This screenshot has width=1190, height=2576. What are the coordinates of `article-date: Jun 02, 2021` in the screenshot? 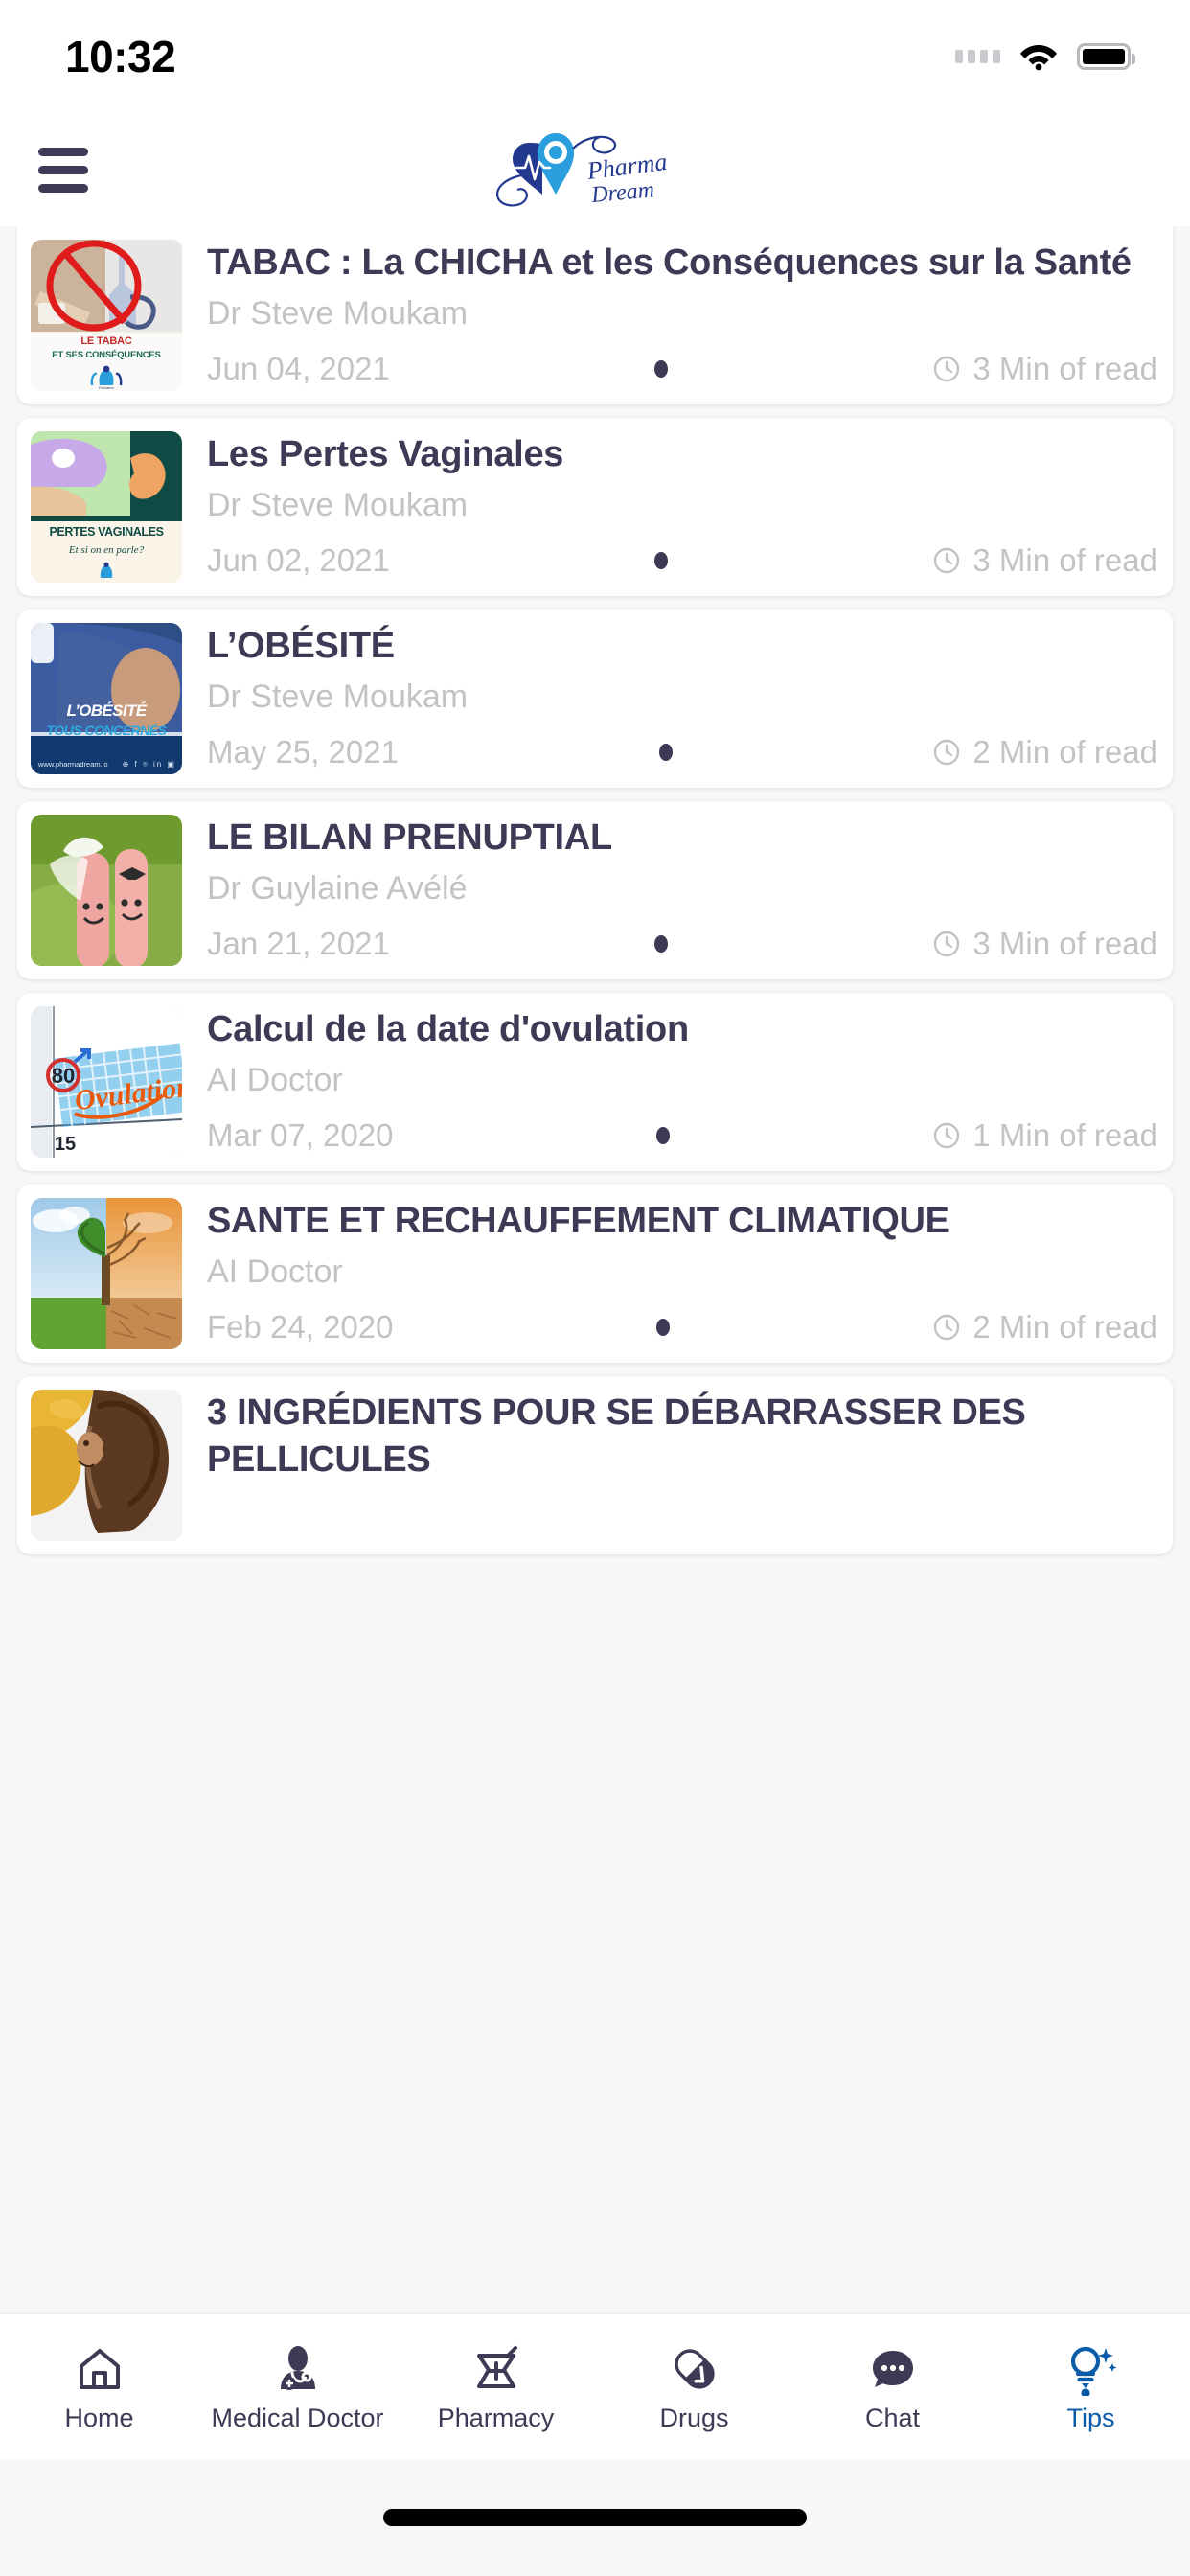 It's located at (298, 560).